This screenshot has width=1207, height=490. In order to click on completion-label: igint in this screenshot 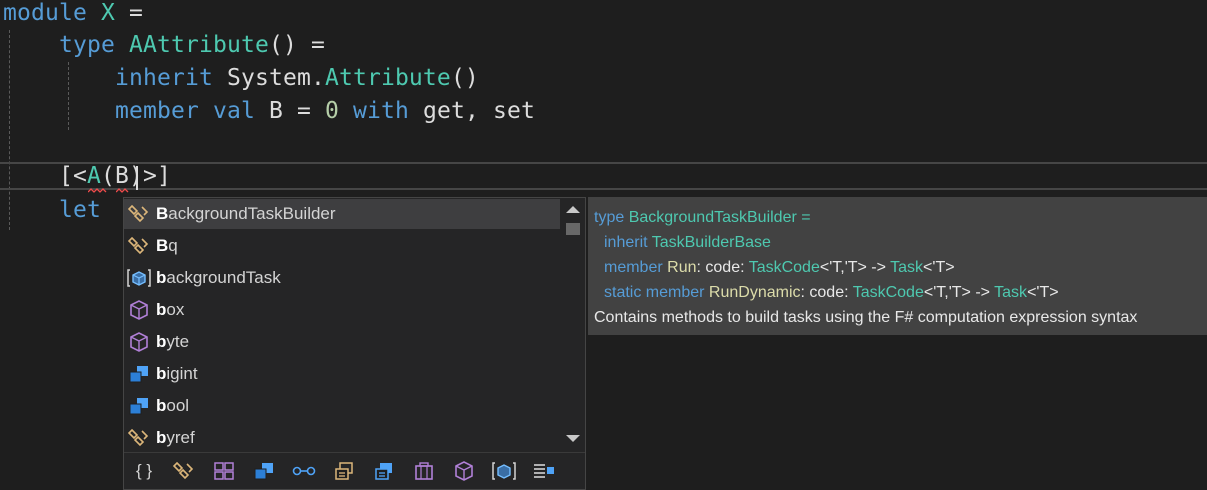, I will do `click(182, 373)`.